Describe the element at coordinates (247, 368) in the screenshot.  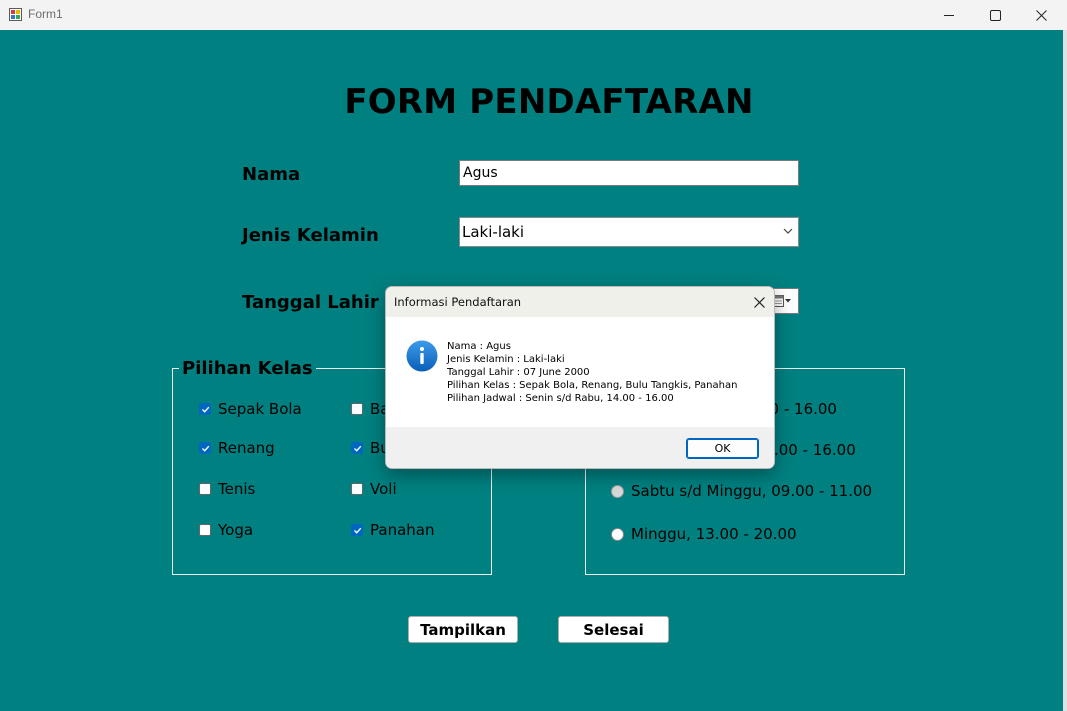
I see `pilihan-kelas-title: Pilihan Kelas` at that location.